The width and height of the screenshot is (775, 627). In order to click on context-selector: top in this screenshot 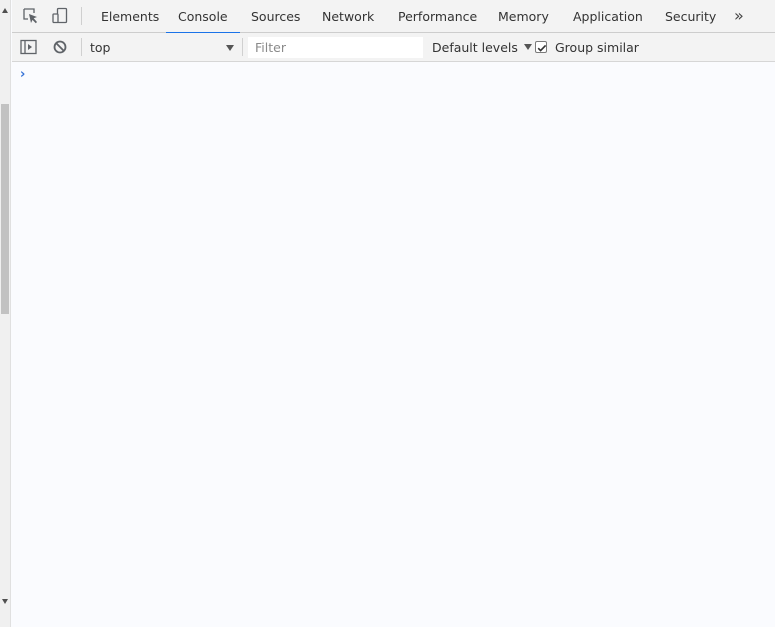, I will do `click(163, 47)`.